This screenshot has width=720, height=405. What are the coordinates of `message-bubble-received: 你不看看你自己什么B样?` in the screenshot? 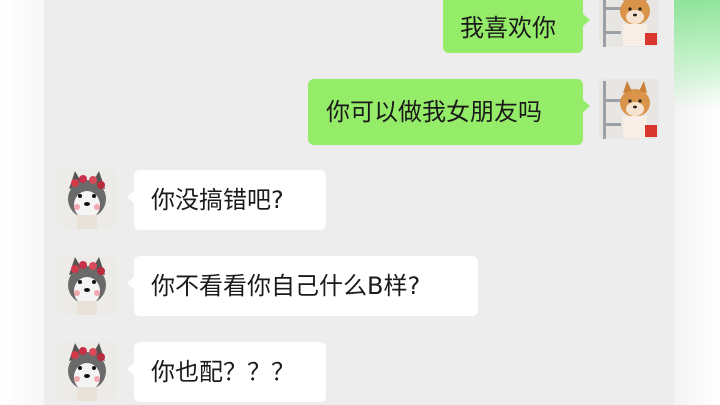 It's located at (302, 286).